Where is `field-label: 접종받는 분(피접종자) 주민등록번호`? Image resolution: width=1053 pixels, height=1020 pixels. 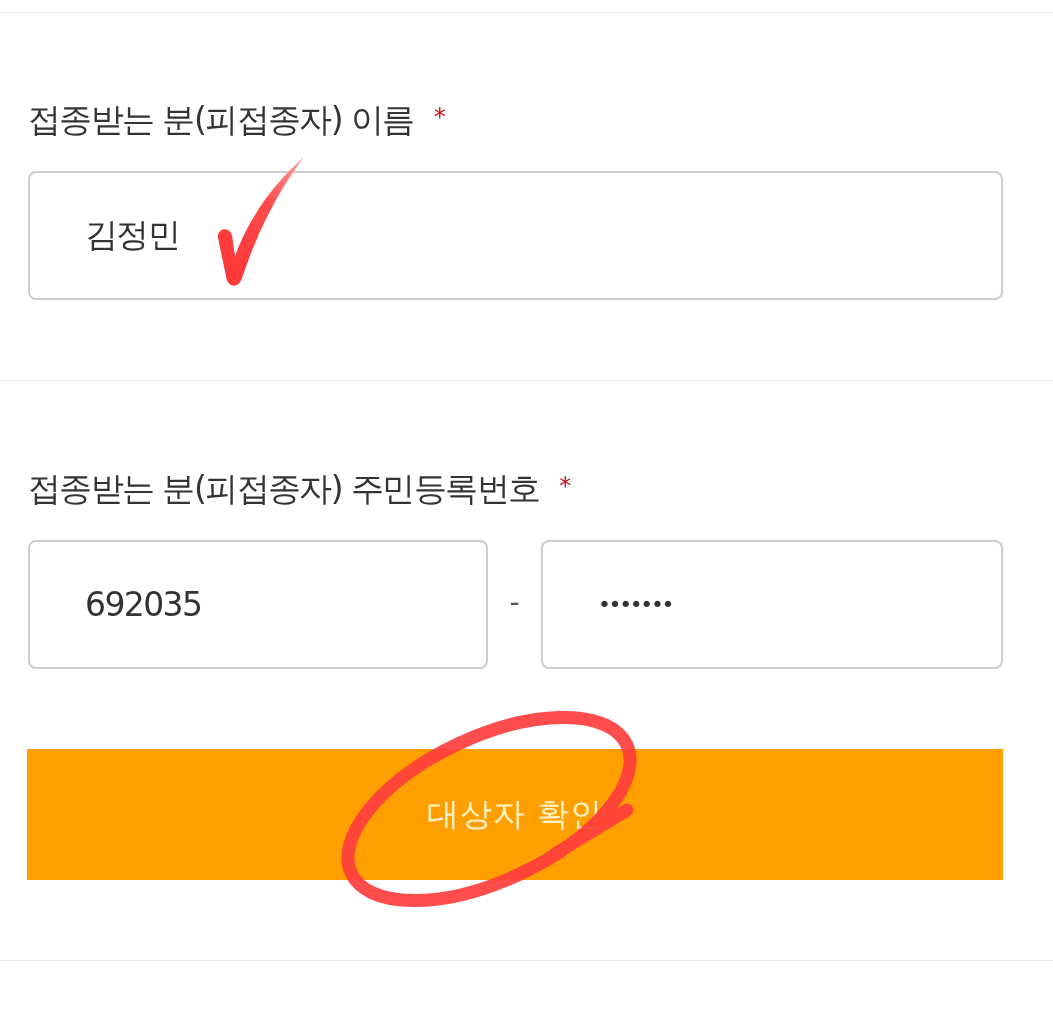
field-label: 접종받는 분(피접종자) 주민등록번호 is located at coordinates (284, 489).